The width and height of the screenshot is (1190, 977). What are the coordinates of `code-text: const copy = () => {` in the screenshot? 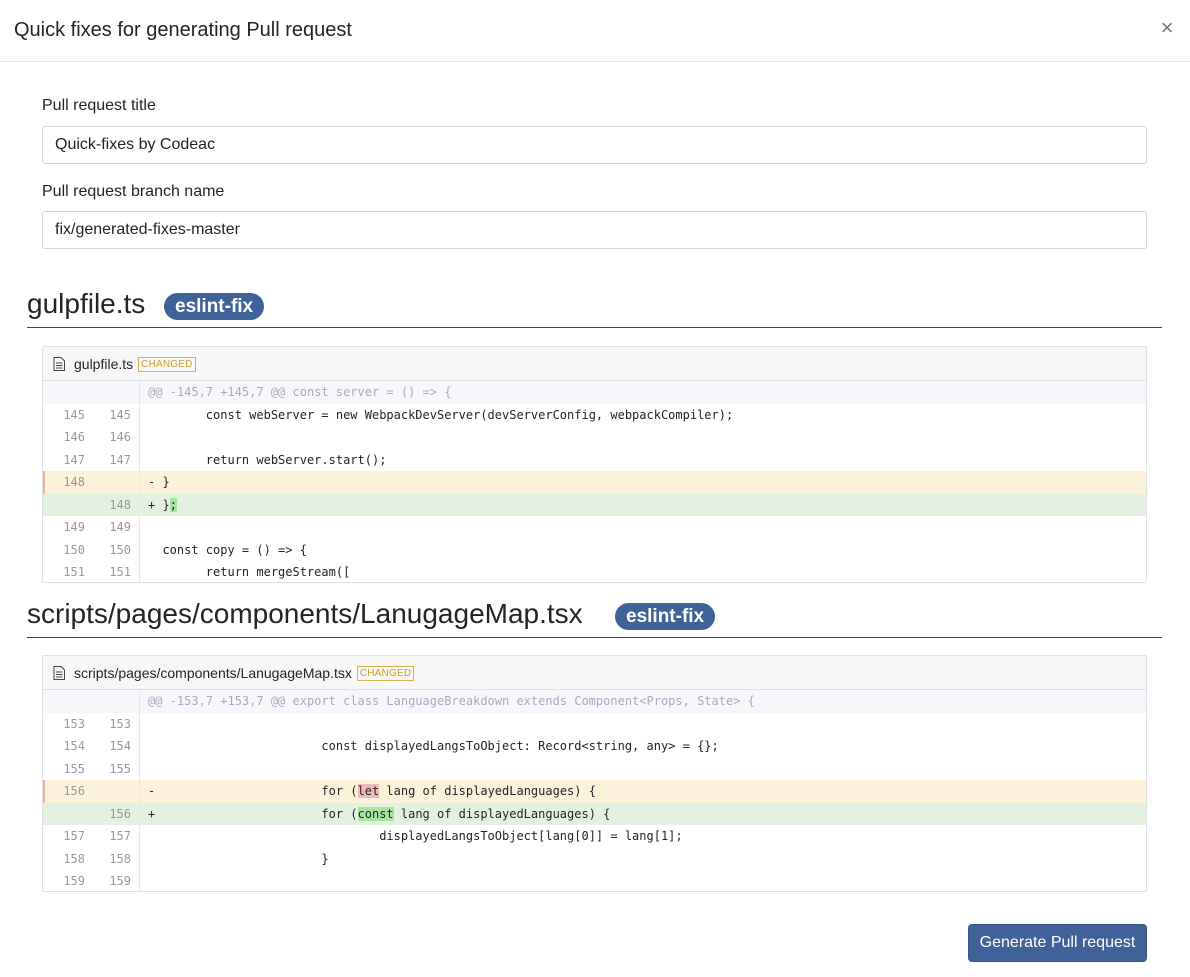 It's located at (227, 550).